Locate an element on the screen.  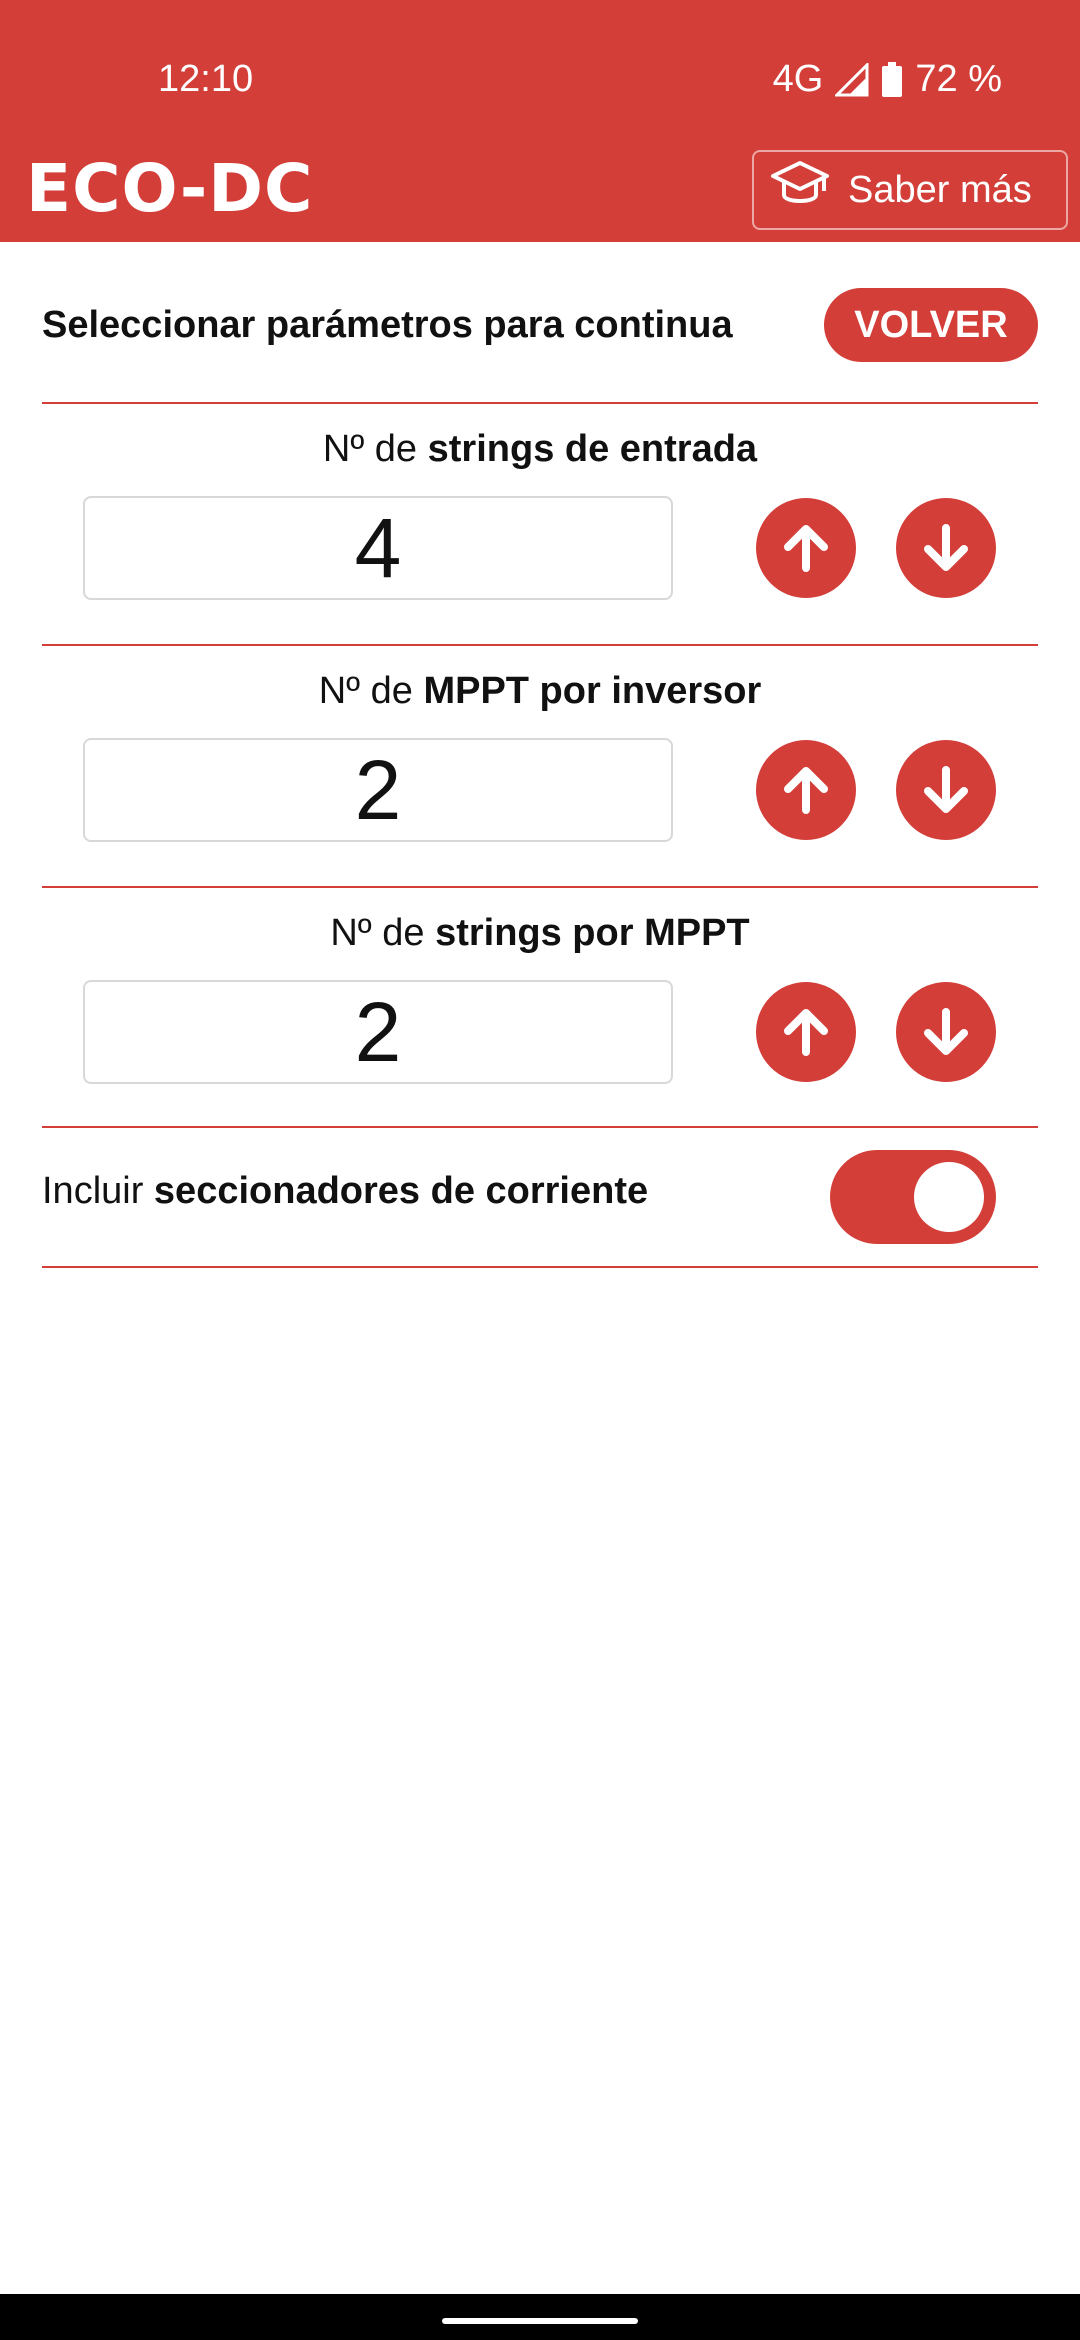
app-logo: ECO-DC is located at coordinates (170, 188).